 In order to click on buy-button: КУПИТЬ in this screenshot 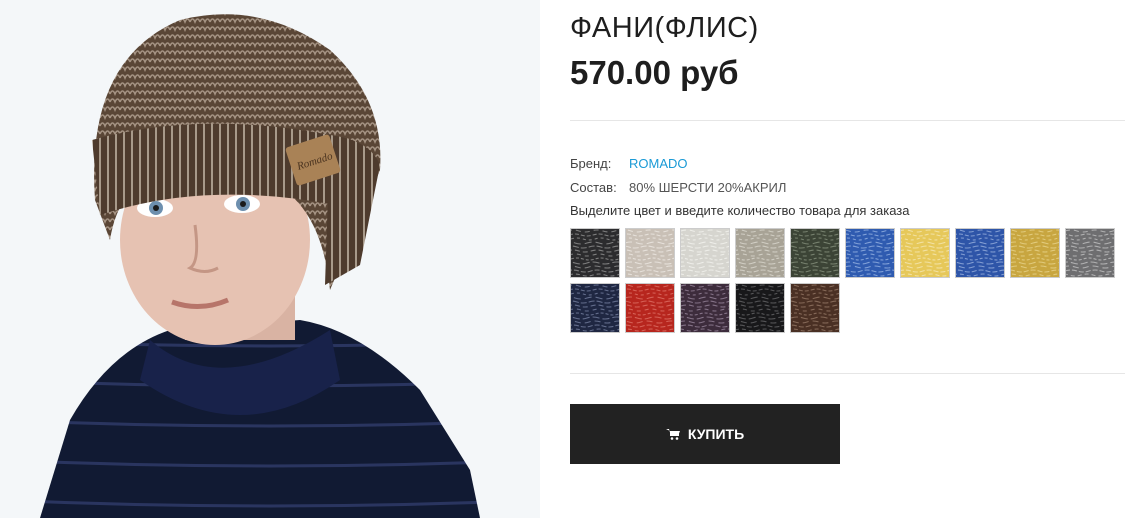, I will do `click(705, 434)`.